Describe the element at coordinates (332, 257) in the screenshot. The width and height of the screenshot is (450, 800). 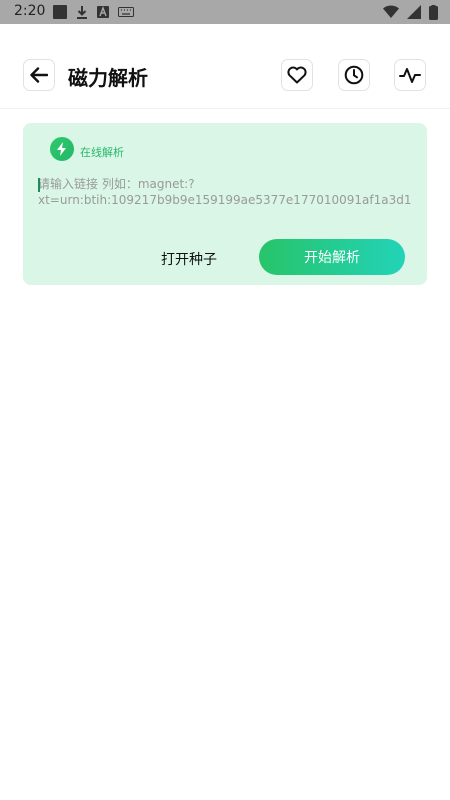
I see `start-parse-button: 开始解析` at that location.